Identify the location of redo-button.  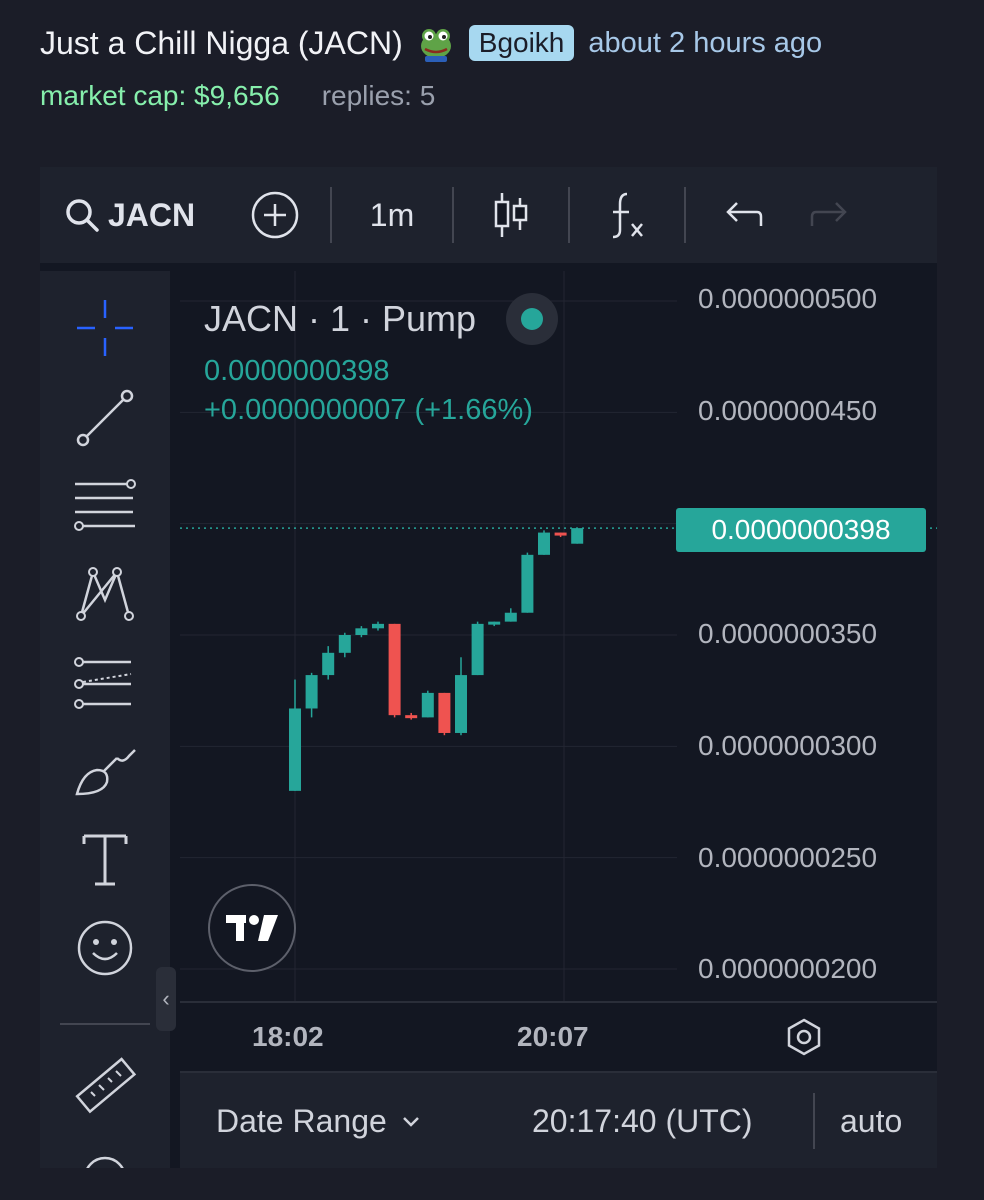
(830, 215).